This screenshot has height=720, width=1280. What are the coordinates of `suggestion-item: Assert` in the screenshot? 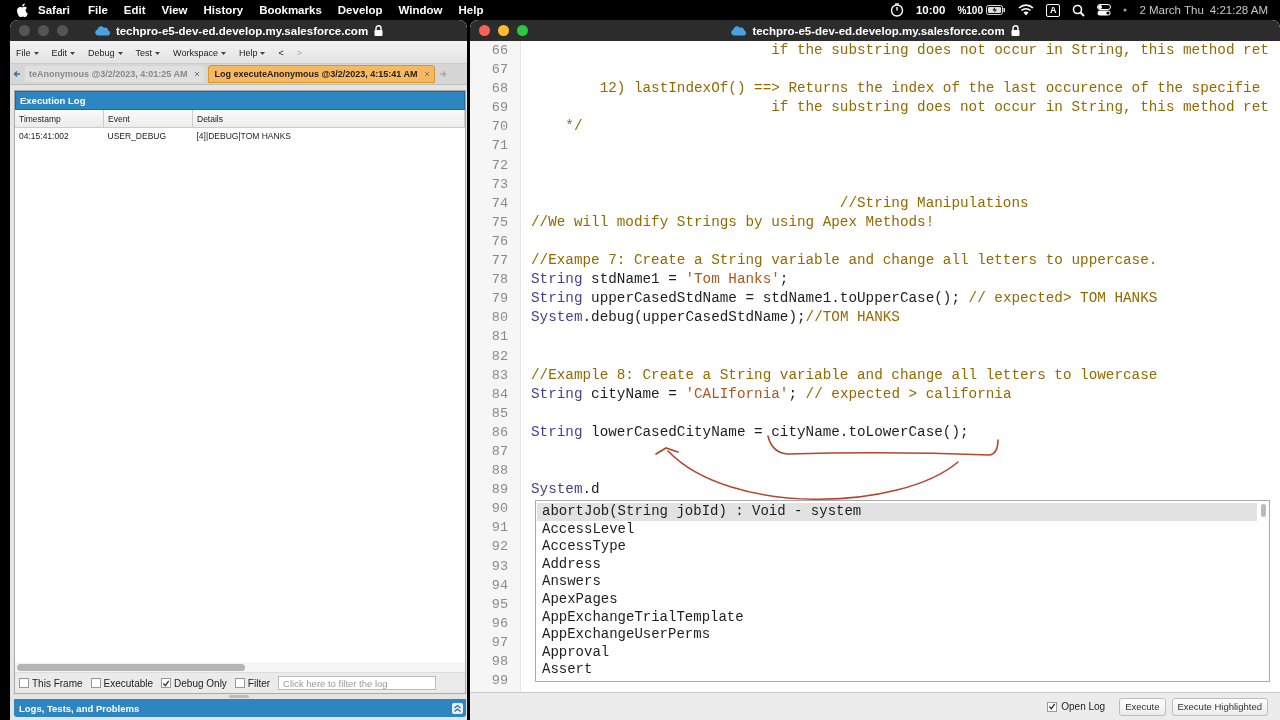 It's located at (897, 670).